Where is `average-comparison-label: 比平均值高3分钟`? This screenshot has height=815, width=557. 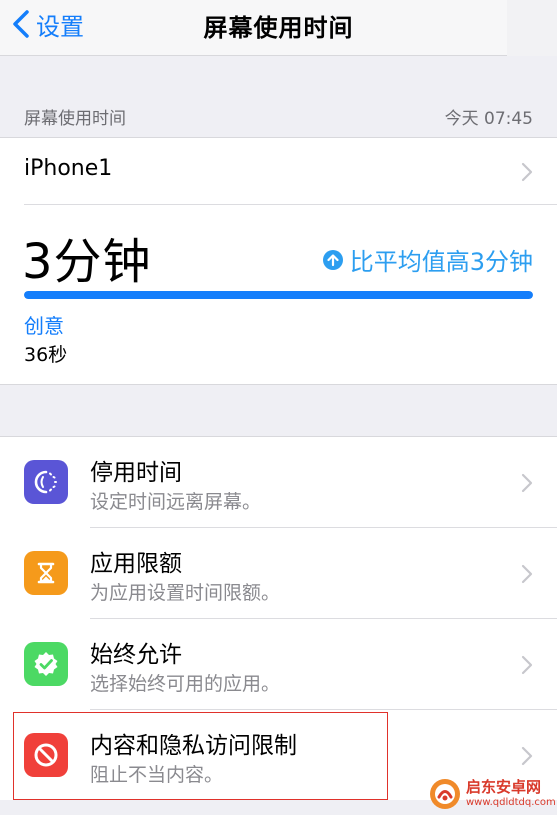
average-comparison-label: 比平均值高3分钟 is located at coordinates (441, 262).